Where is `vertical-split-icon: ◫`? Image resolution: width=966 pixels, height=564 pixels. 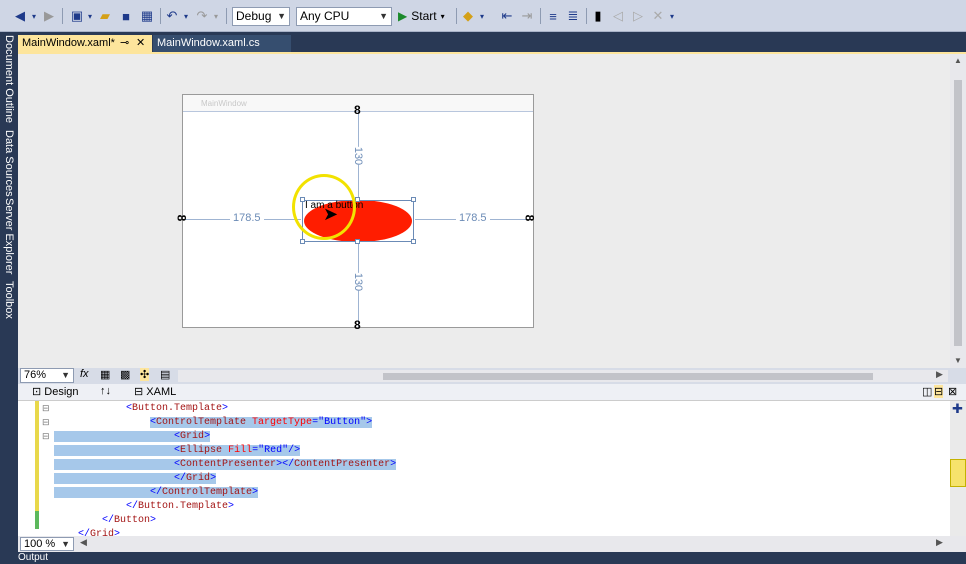 vertical-split-icon: ◫ is located at coordinates (927, 391).